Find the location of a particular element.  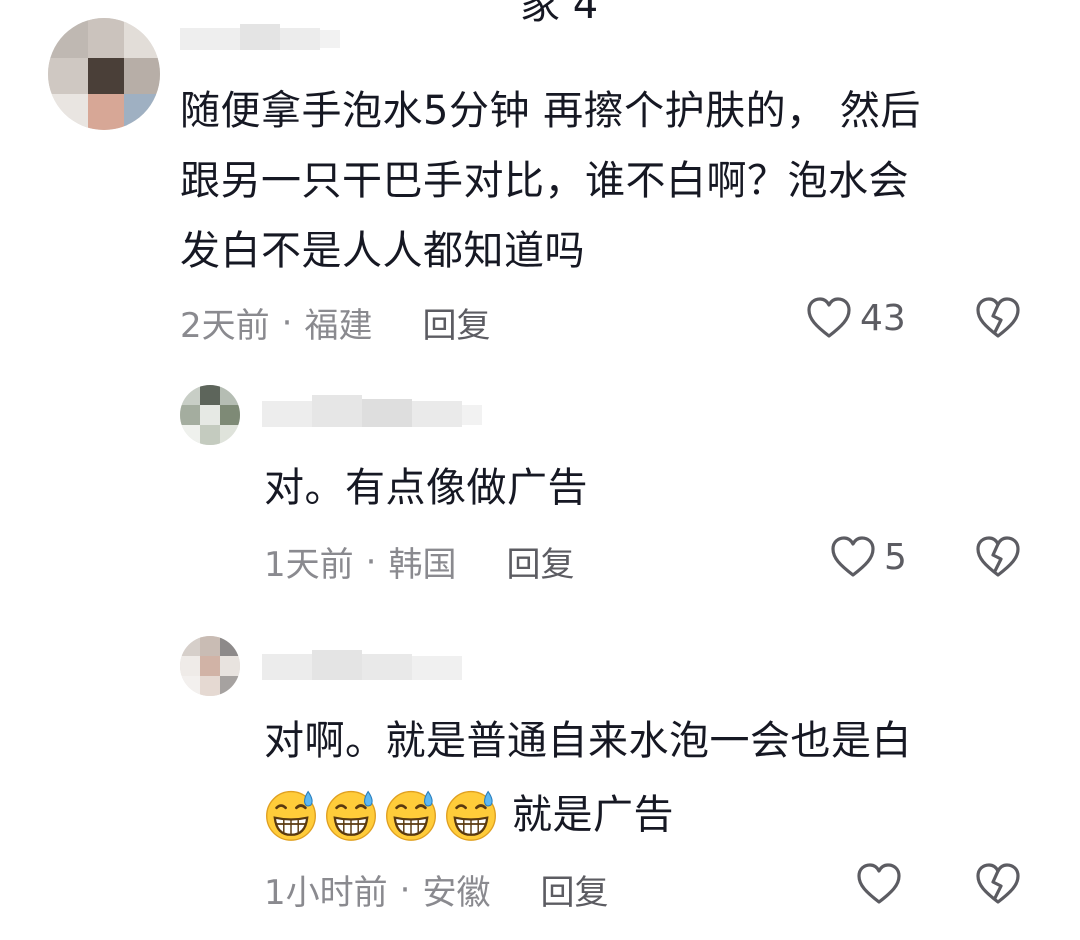

like-count: 5 is located at coordinates (895, 557).